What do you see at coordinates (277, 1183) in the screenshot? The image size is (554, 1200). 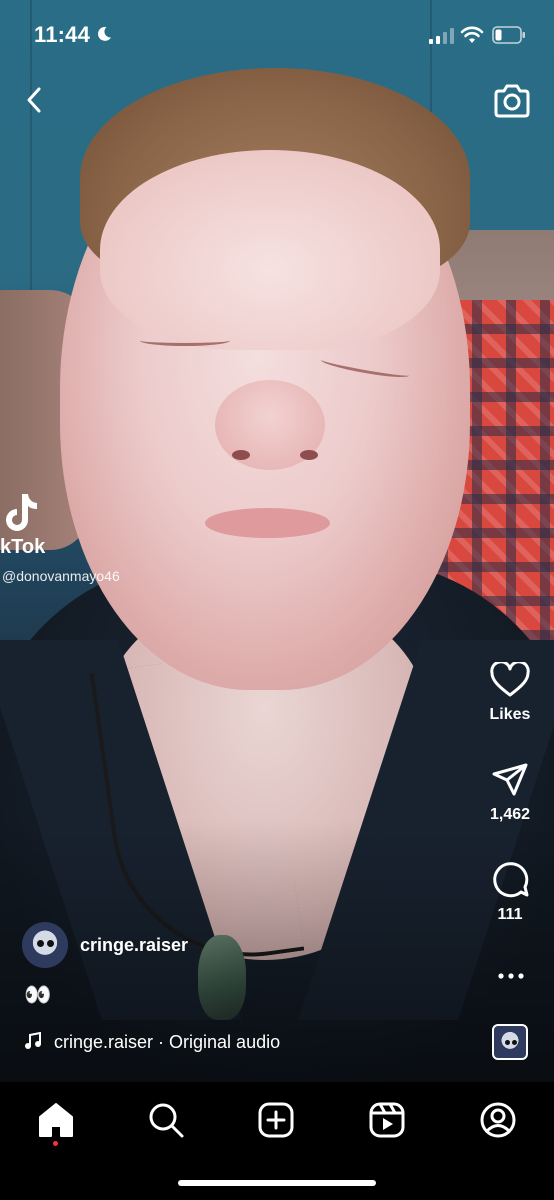 I see `home-indicator` at bounding box center [277, 1183].